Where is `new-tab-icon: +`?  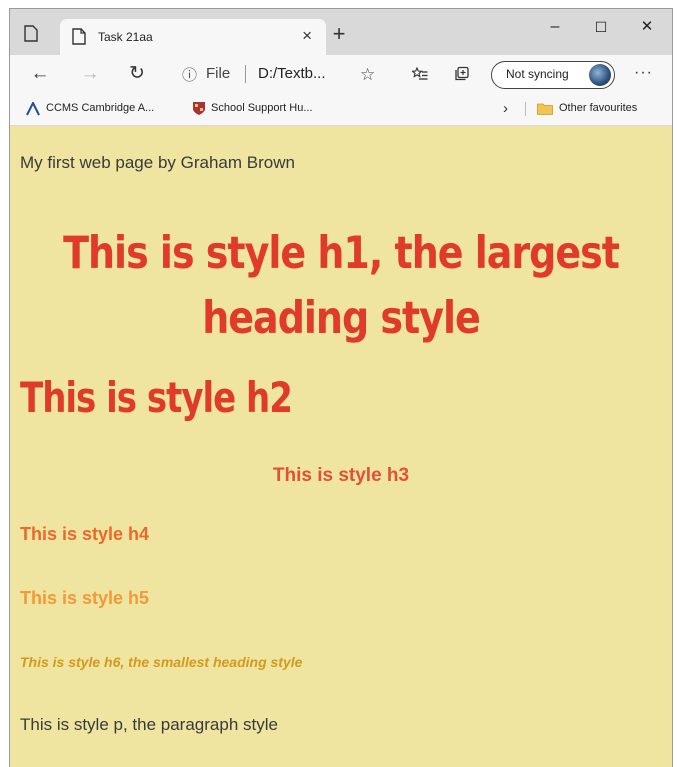
new-tab-icon: + is located at coordinates (339, 34).